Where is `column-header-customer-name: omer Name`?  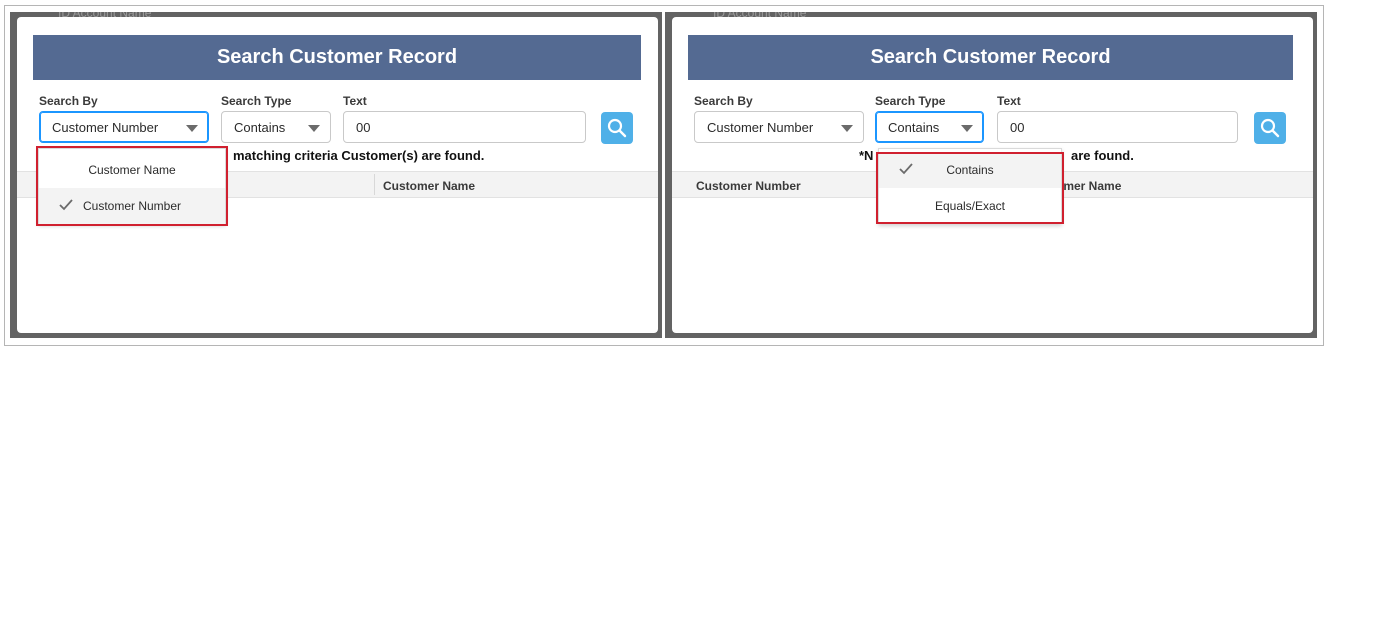 column-header-customer-name: omer Name is located at coordinates (1088, 186).